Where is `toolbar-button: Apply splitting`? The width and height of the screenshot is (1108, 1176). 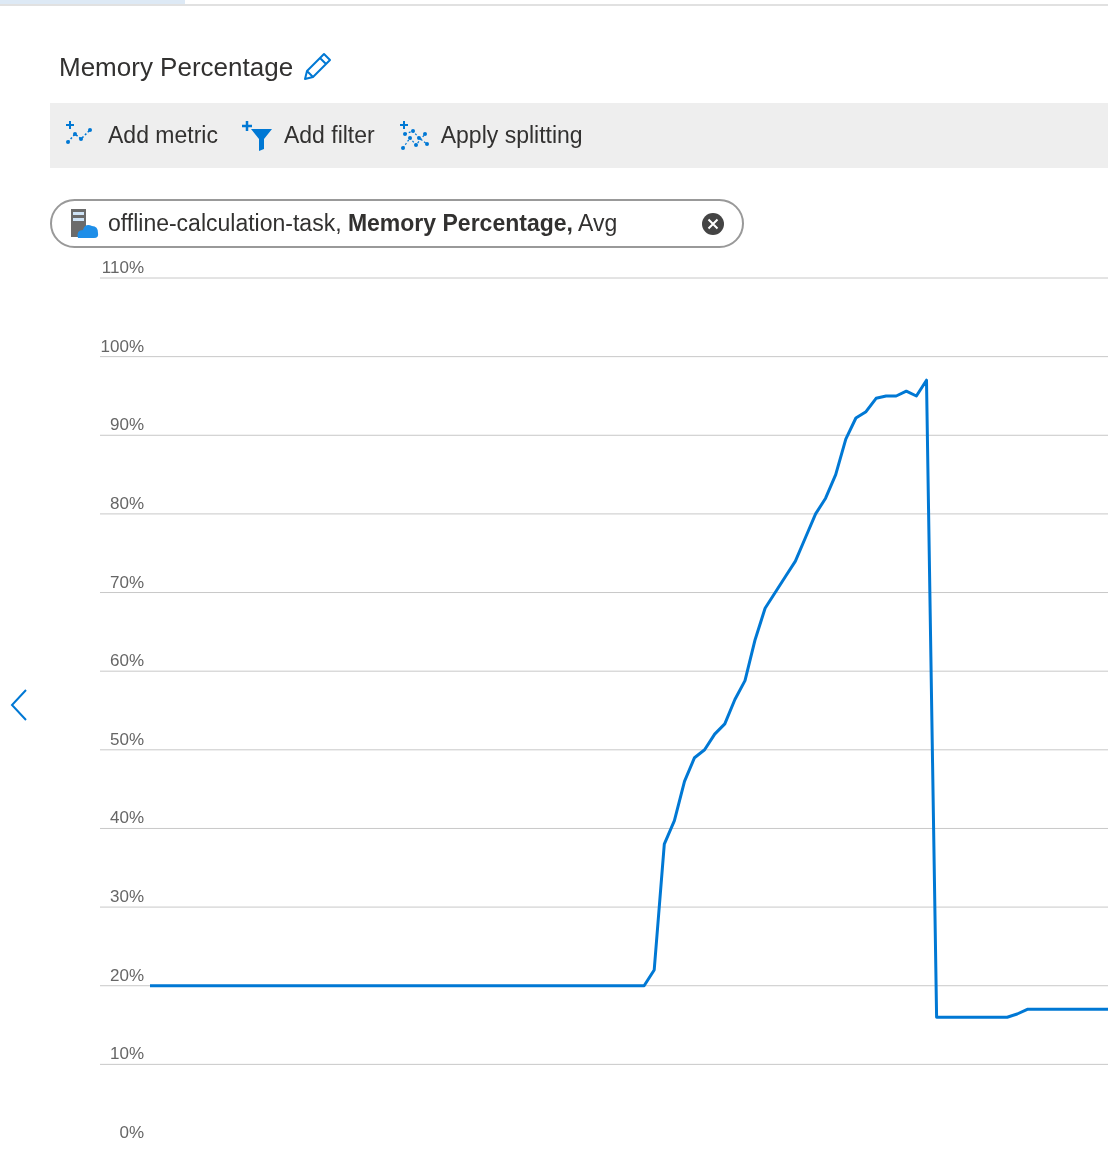 toolbar-button: Apply splitting is located at coordinates (490, 135).